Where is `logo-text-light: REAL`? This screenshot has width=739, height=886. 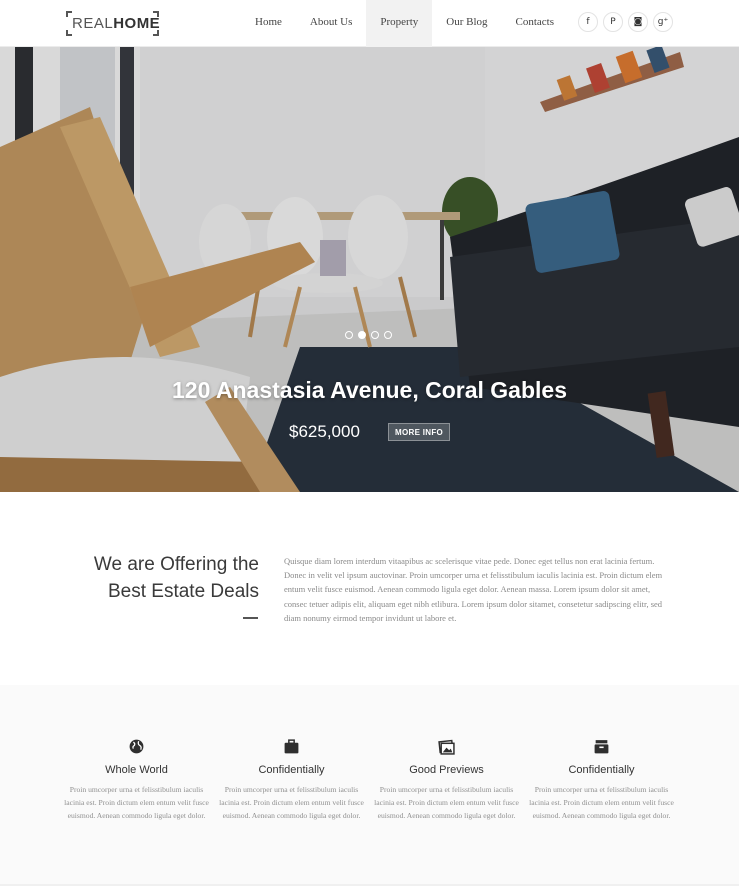
logo-text-light: REAL is located at coordinates (93, 23).